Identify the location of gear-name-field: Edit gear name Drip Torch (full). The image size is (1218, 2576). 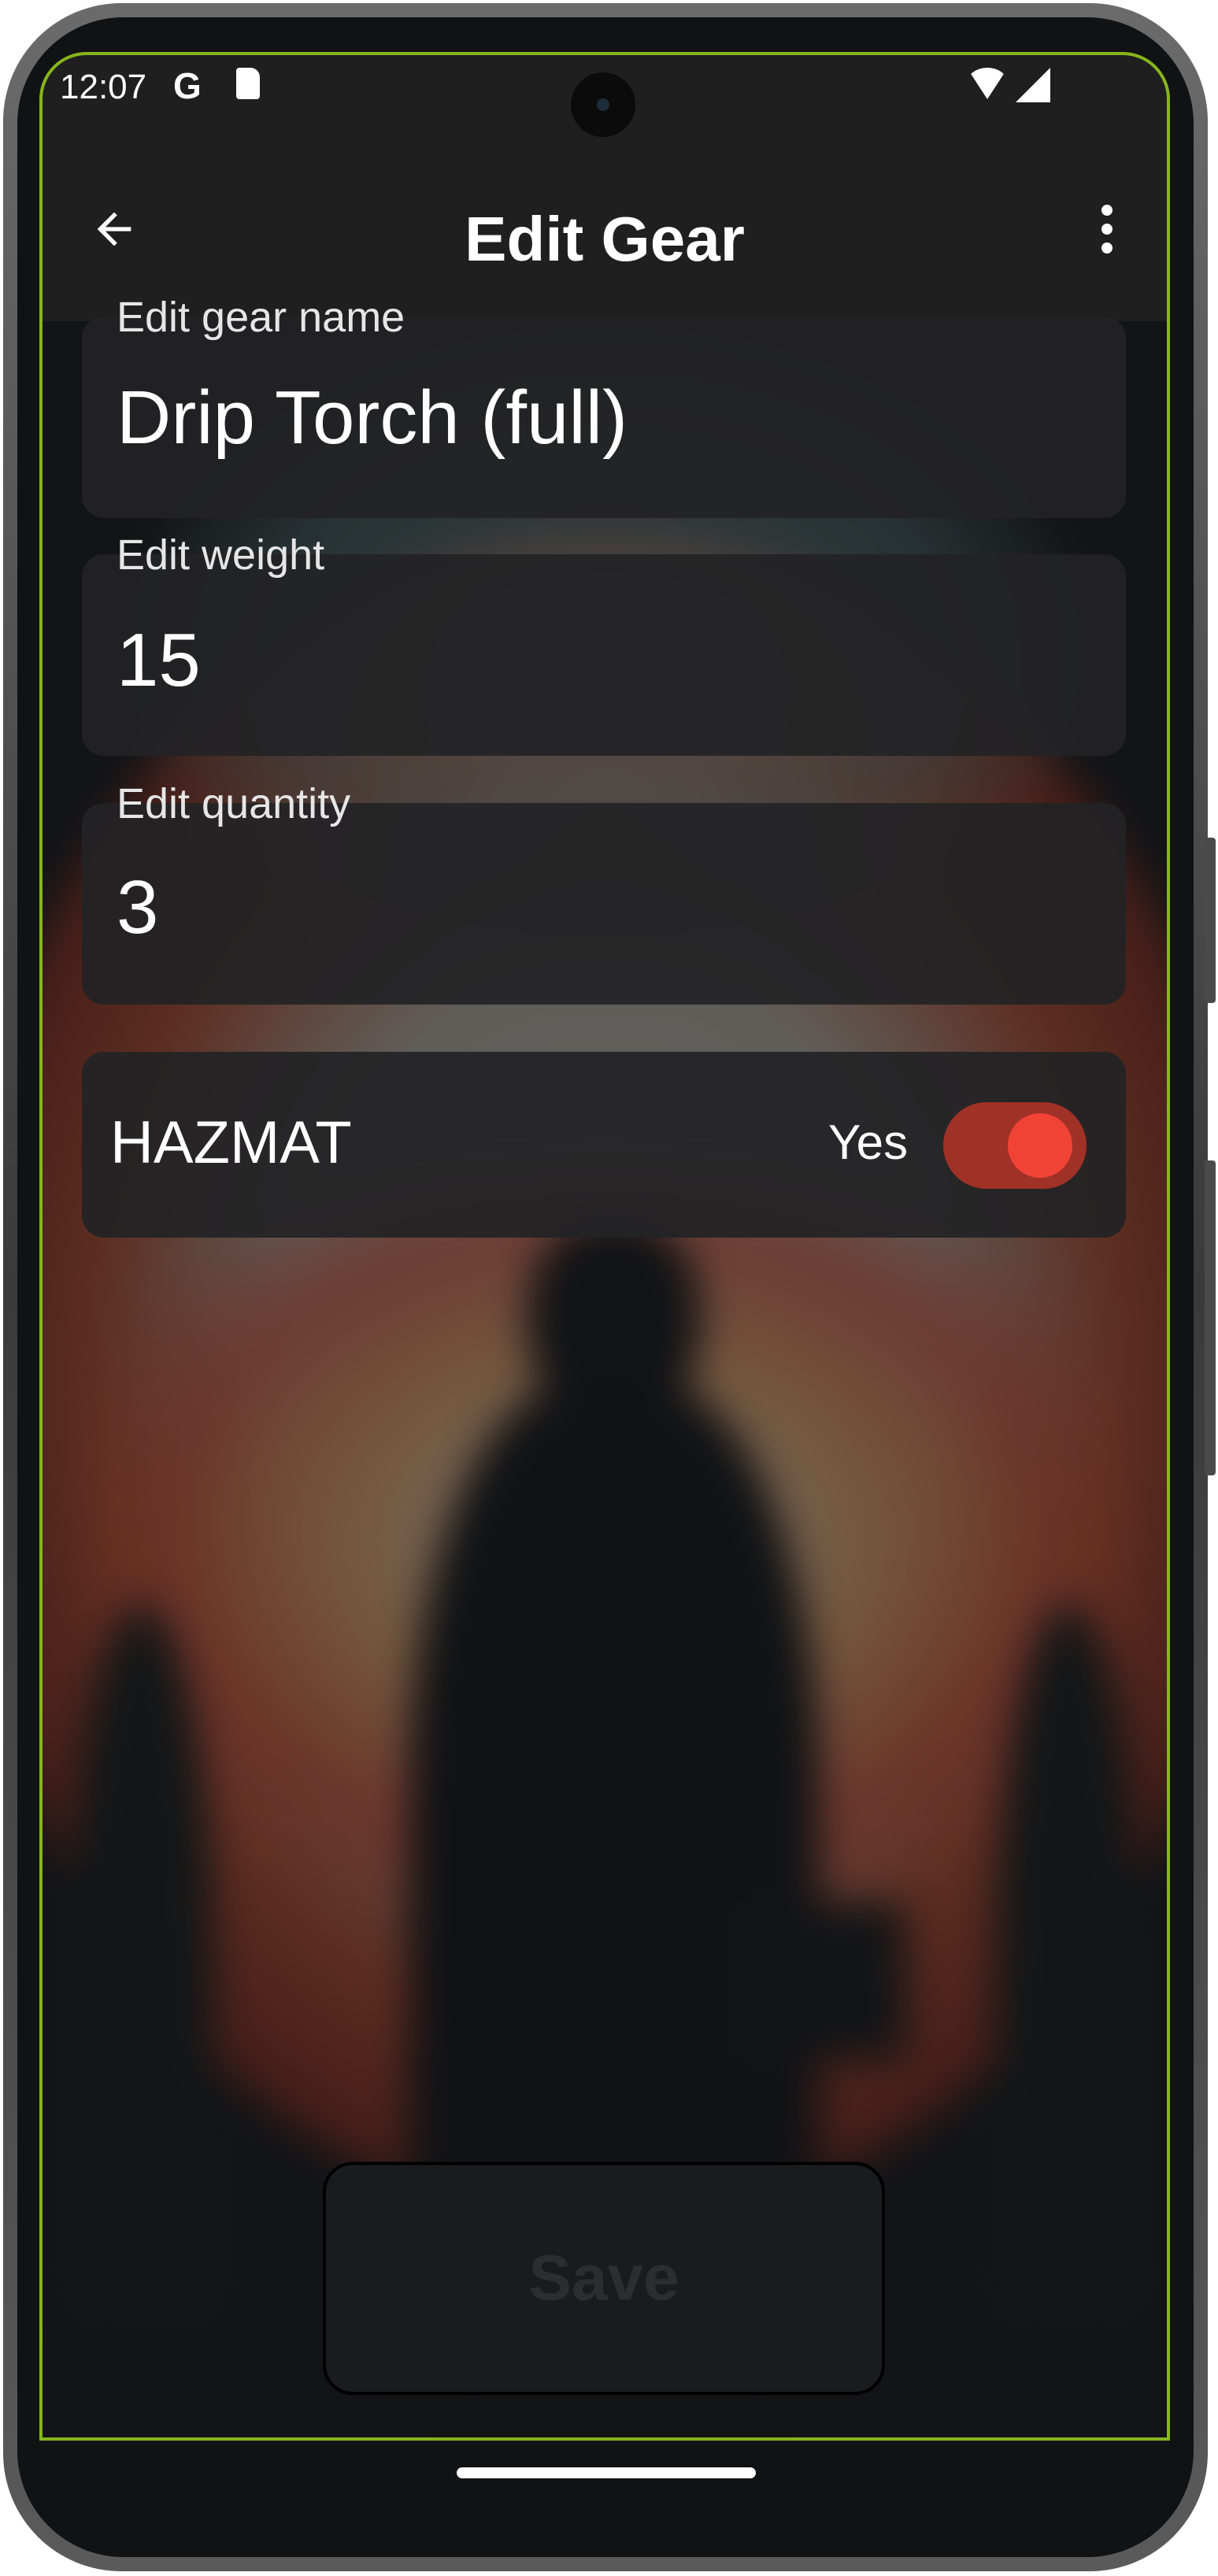
(604, 406).